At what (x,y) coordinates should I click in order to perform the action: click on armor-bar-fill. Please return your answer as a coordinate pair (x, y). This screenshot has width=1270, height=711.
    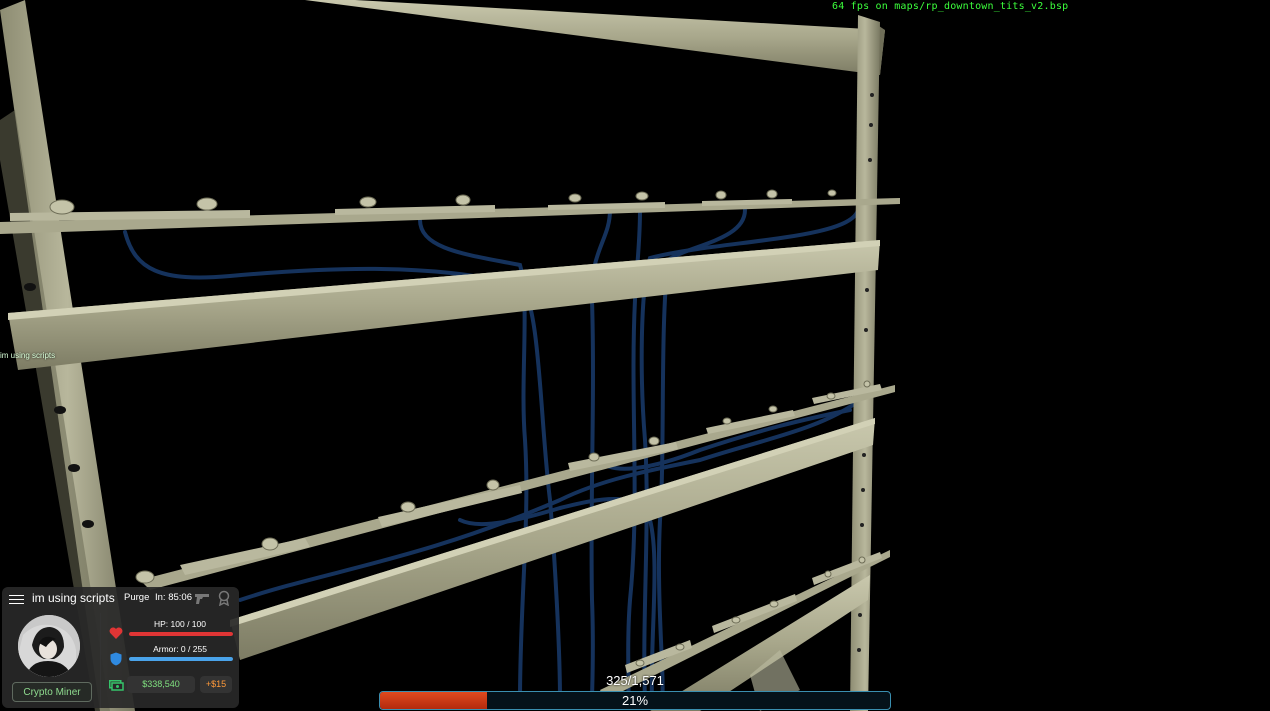
    Looking at the image, I should click on (181, 659).